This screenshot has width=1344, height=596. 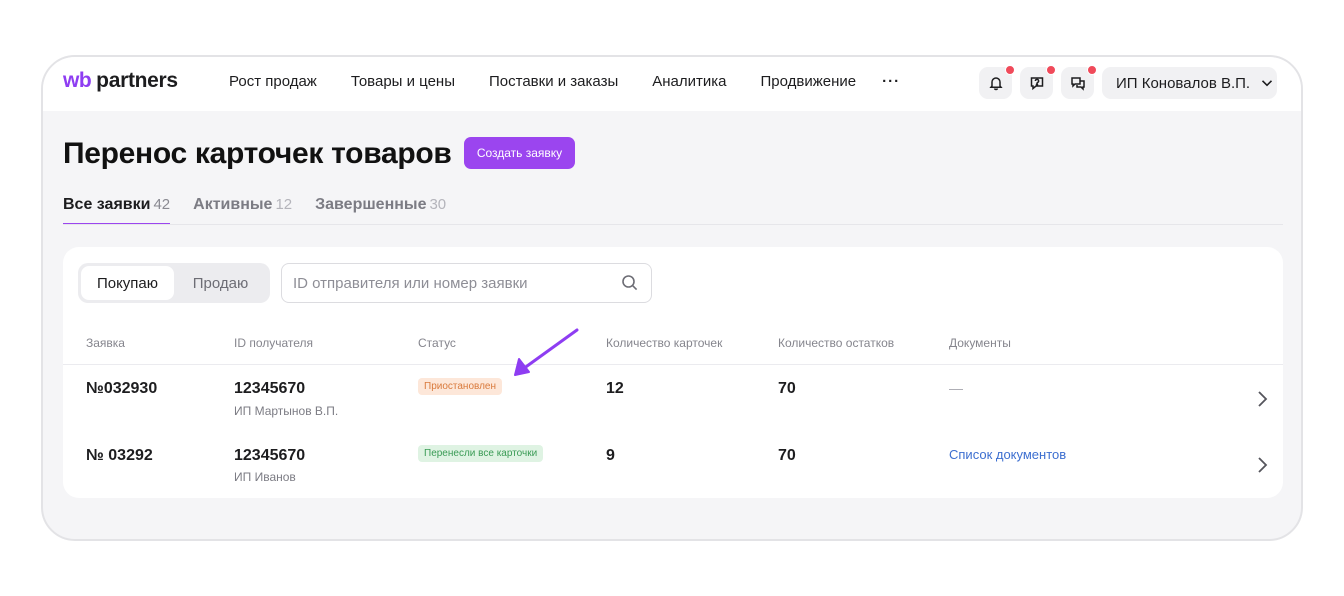 I want to click on search-input-placeholder: ID отправителя или номер заявки, so click(x=410, y=283).